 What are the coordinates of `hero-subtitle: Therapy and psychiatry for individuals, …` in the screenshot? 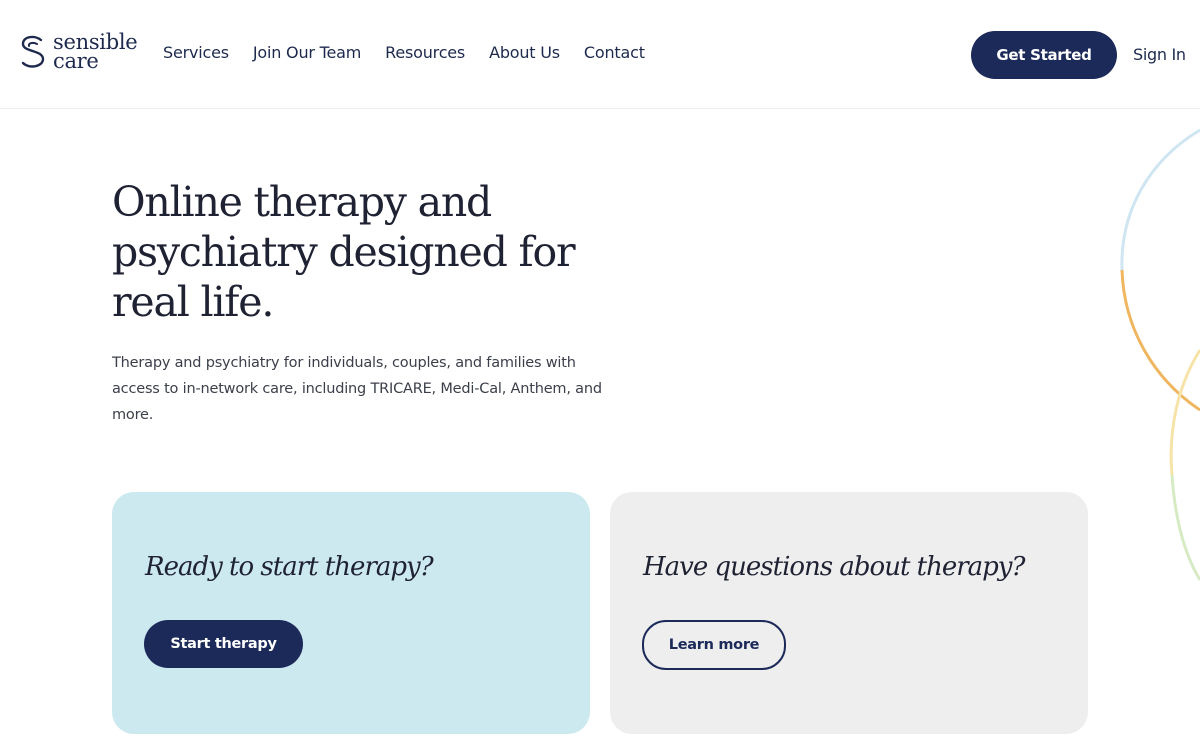 It's located at (357, 389).